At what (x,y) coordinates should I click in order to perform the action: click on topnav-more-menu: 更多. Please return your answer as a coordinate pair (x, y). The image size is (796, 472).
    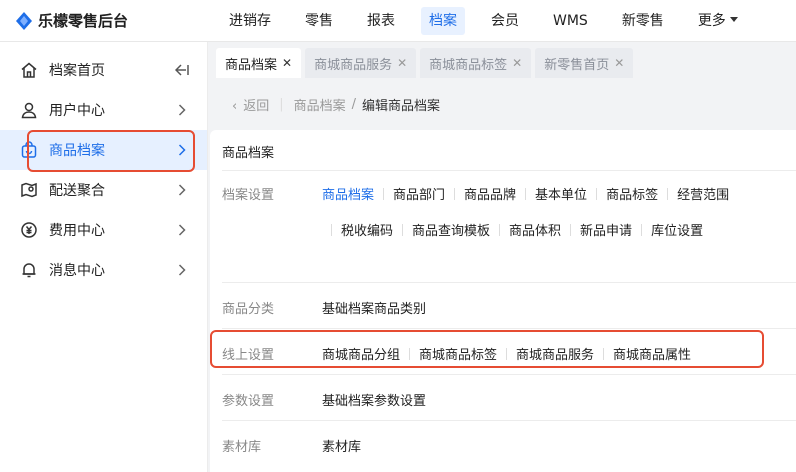
    Looking at the image, I should click on (718, 21).